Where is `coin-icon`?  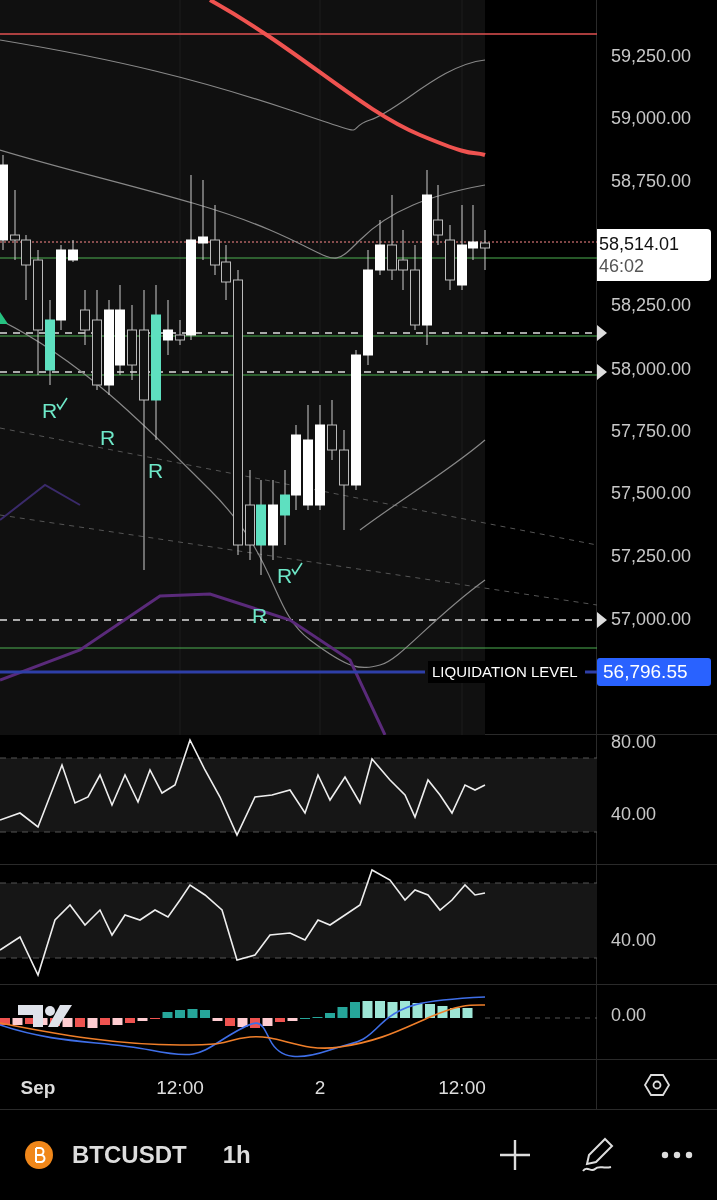
coin-icon is located at coordinates (39, 1155).